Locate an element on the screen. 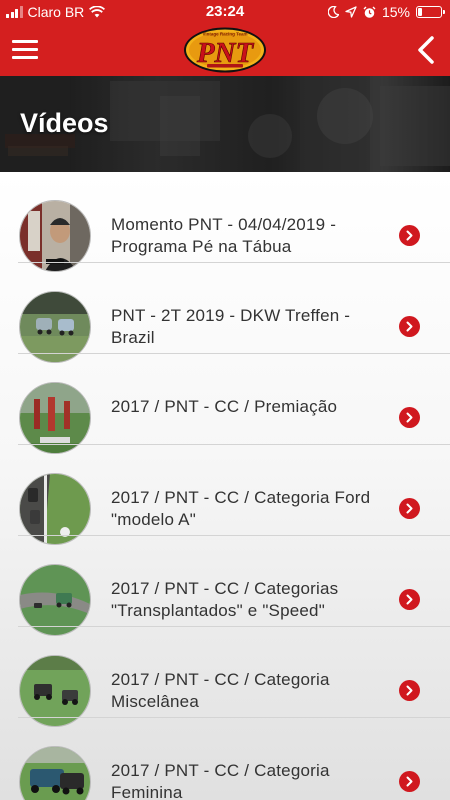 This screenshot has height=800, width=450. status-right: 15% is located at coordinates (386, 12).